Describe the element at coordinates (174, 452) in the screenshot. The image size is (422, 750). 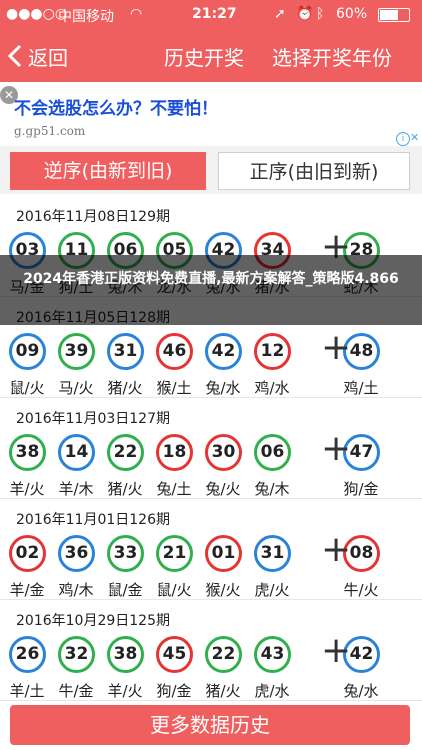
I see `number-ball: 18` at that location.